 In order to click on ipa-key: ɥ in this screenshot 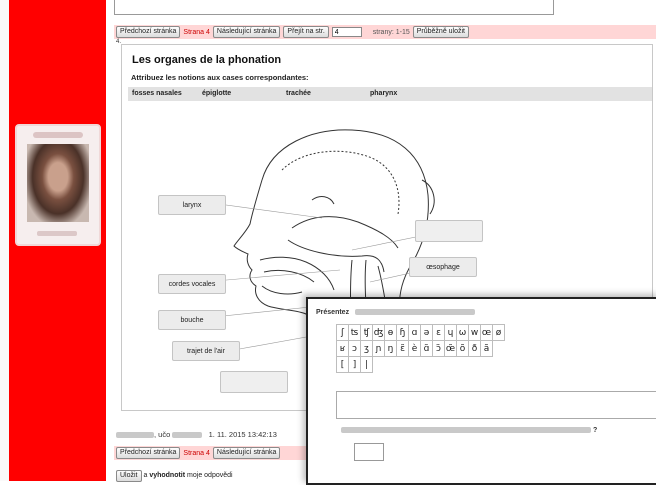, I will do `click(450, 332)`.